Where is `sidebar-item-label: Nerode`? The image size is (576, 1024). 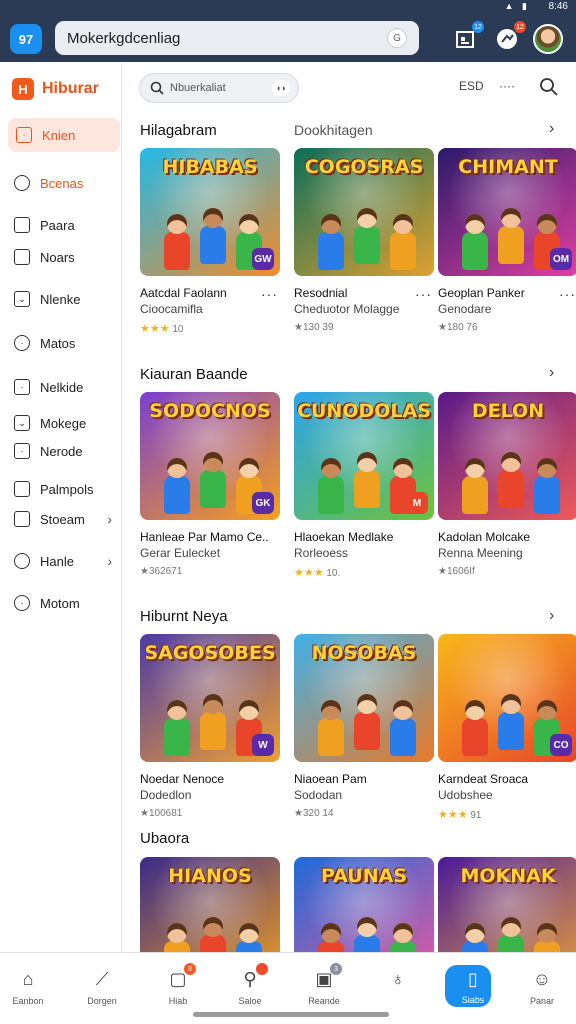
sidebar-item-label: Nerode is located at coordinates (61, 451).